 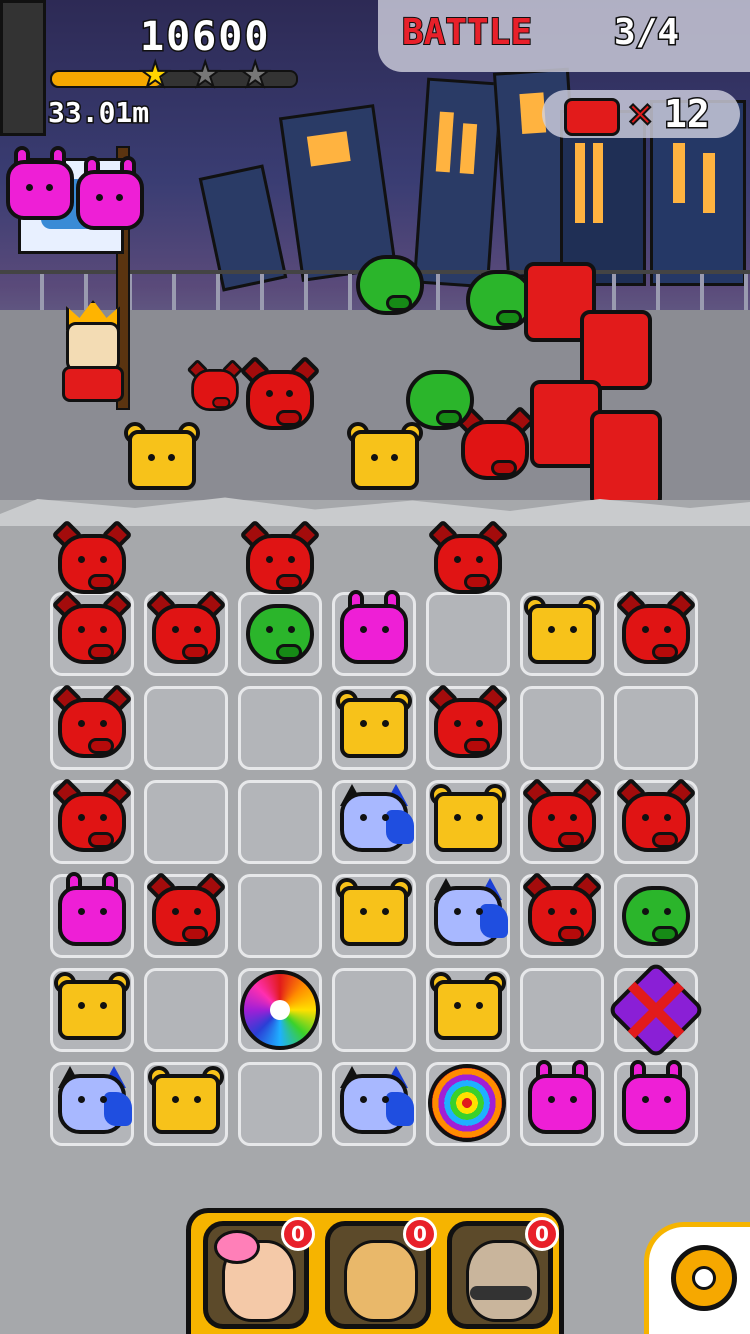 What do you see at coordinates (204, 37) in the screenshot?
I see `score-display: 10600` at bounding box center [204, 37].